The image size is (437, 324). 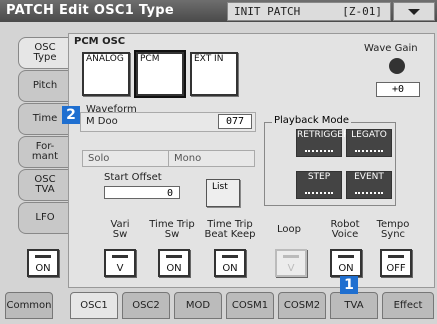 I want to click on tab-common: Common, so click(x=29, y=305).